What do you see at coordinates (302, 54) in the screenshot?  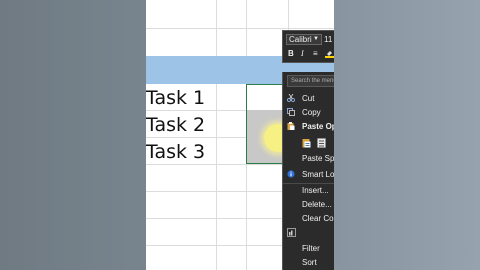 I see `italic-button: I` at bounding box center [302, 54].